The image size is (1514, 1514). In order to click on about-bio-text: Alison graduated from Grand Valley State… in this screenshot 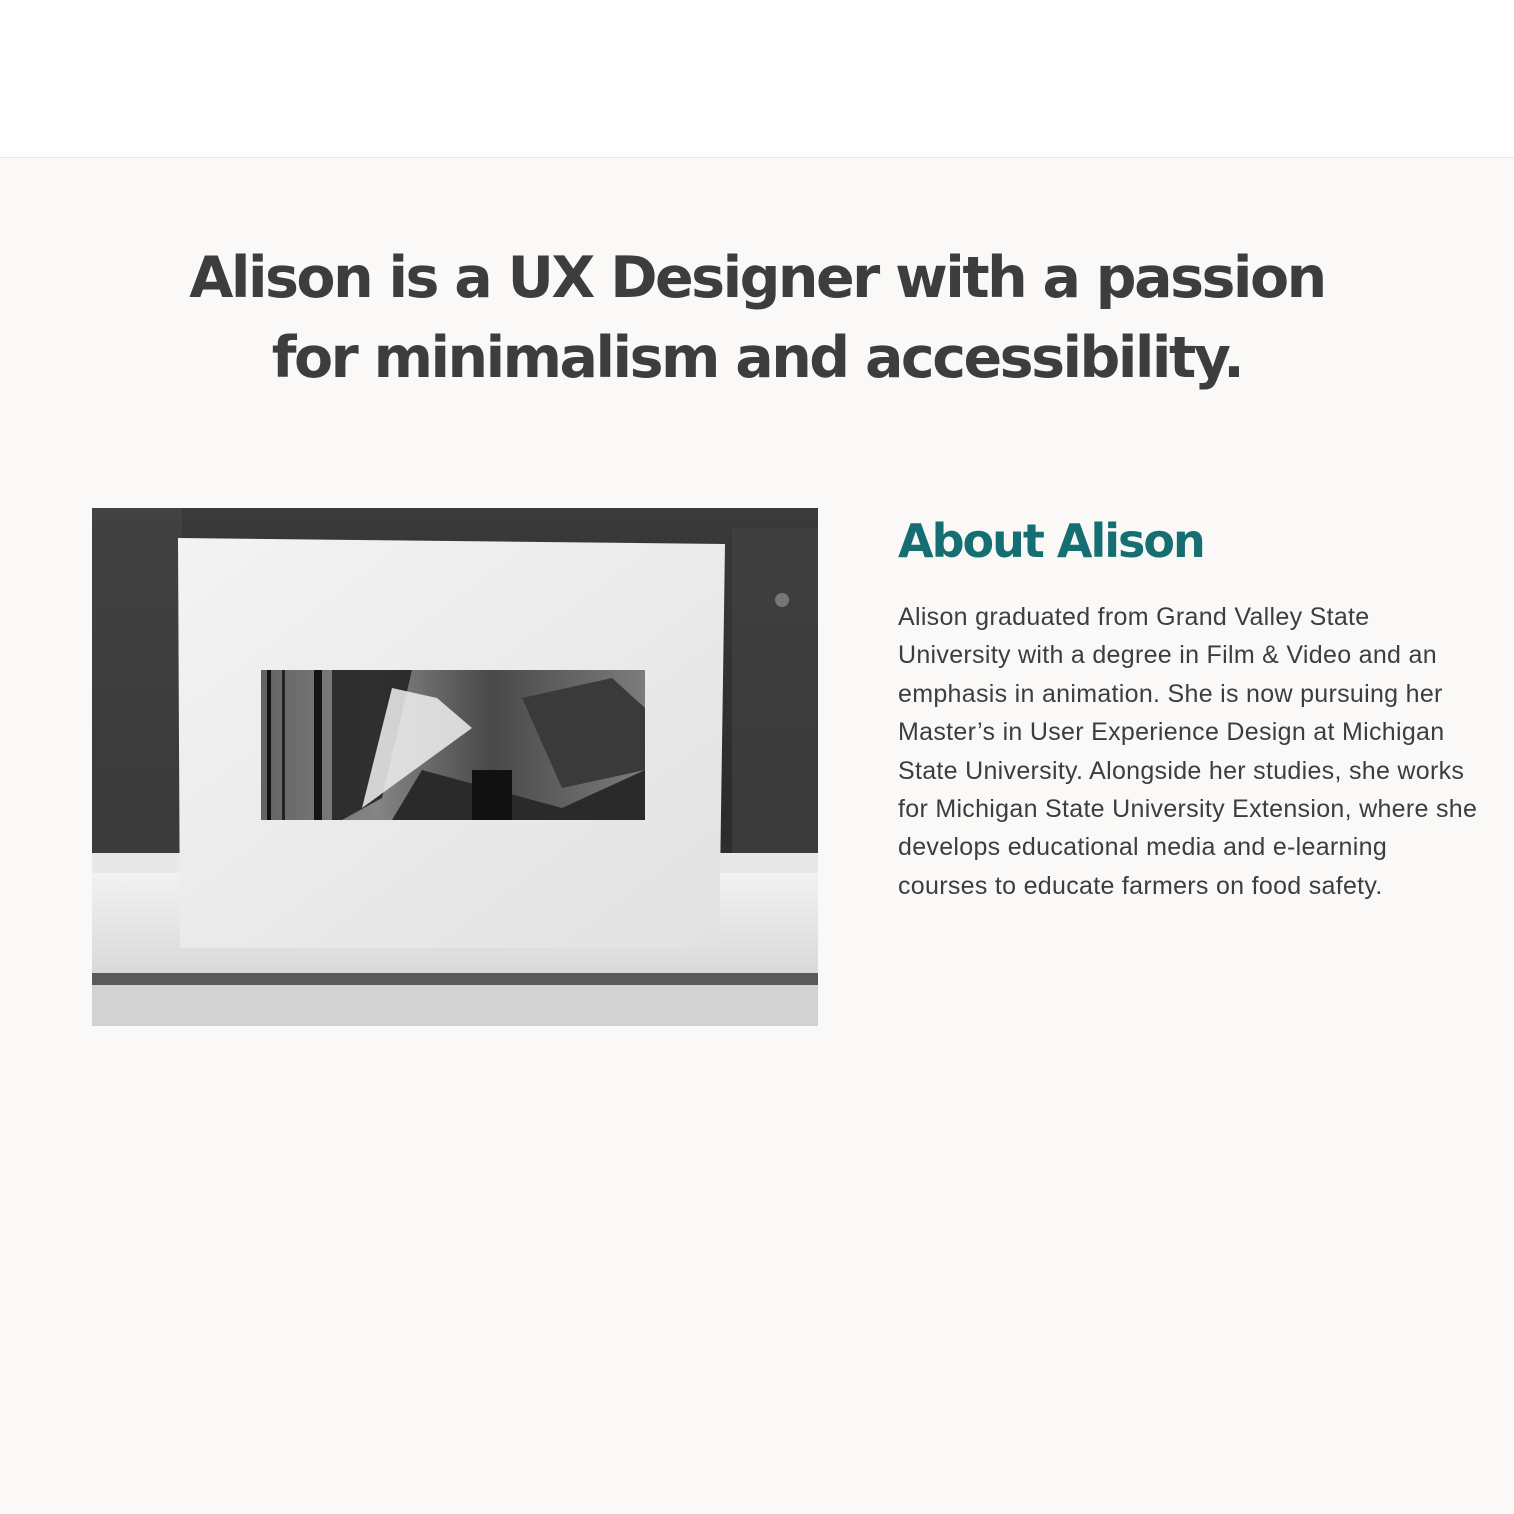, I will do `click(1188, 751)`.